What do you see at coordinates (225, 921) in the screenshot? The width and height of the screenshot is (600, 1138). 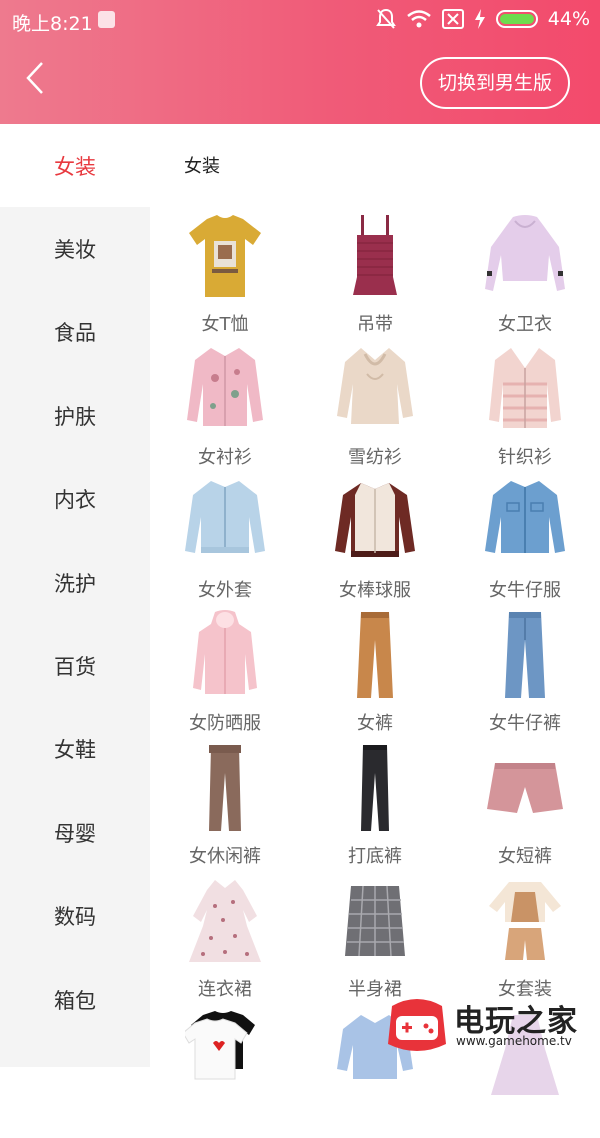 I see `dress-icon` at bounding box center [225, 921].